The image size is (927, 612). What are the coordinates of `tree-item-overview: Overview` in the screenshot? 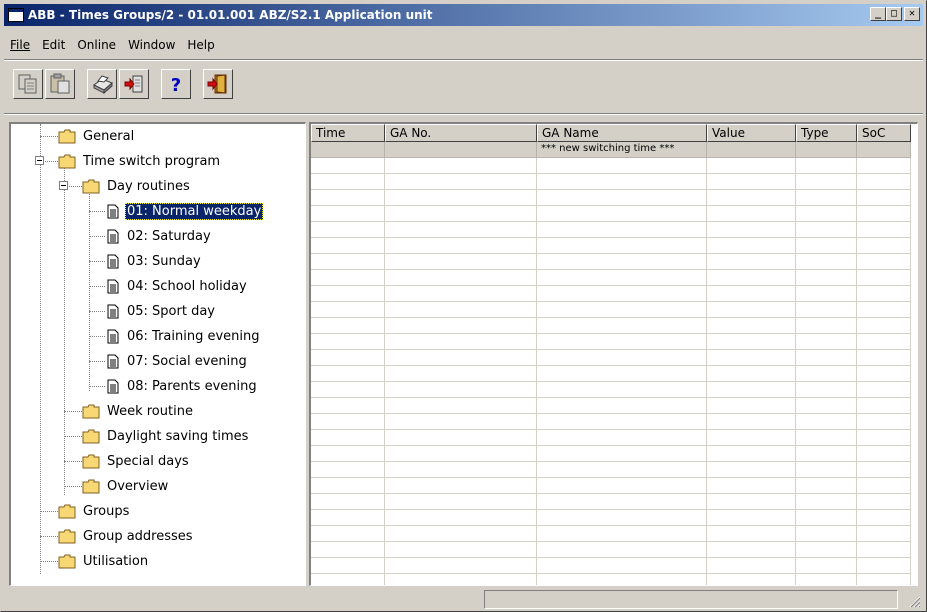 It's located at (126, 486).